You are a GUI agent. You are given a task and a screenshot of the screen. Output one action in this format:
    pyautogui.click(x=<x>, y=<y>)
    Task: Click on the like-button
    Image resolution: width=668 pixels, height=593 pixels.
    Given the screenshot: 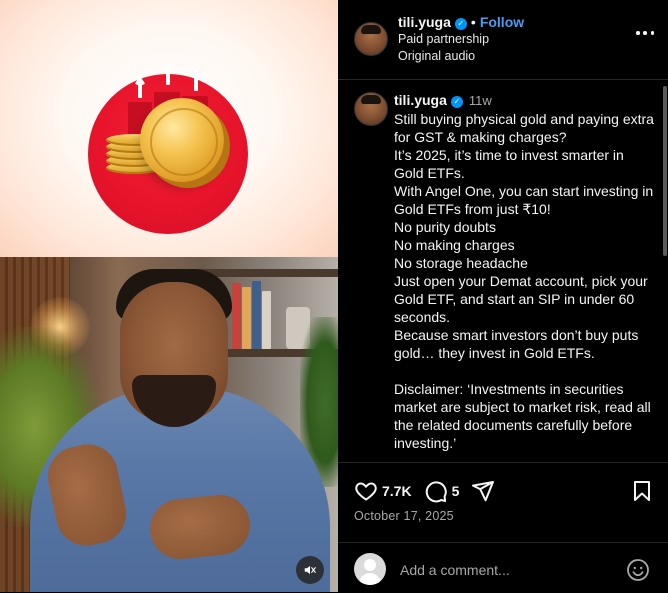 What is the action you would take?
    pyautogui.click(x=366, y=491)
    